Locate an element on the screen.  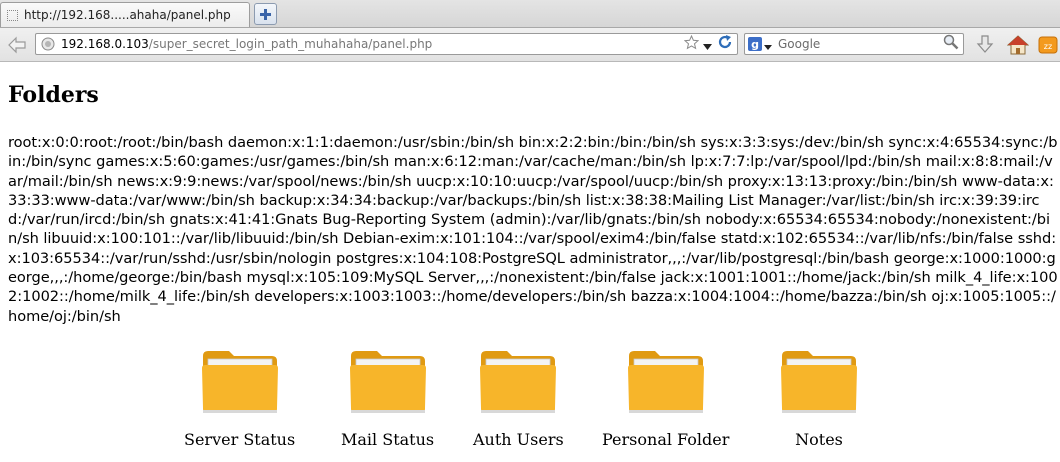
new-tab-icon is located at coordinates (265, 14).